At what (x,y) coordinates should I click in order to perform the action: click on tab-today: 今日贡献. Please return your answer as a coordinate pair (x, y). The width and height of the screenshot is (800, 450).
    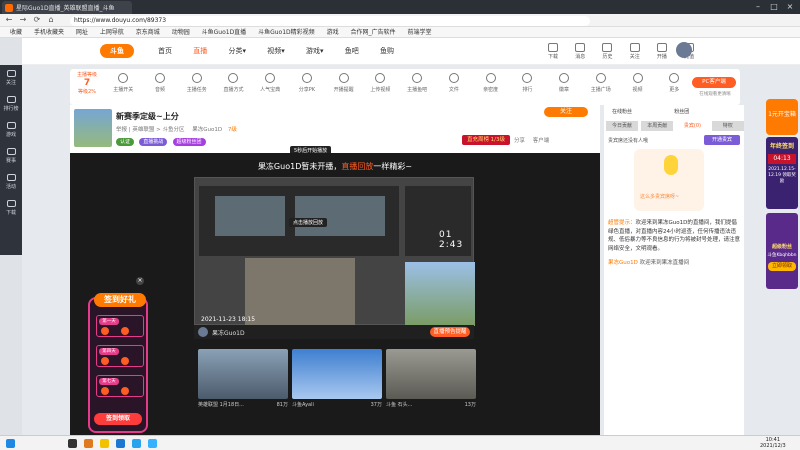
    Looking at the image, I should click on (622, 126).